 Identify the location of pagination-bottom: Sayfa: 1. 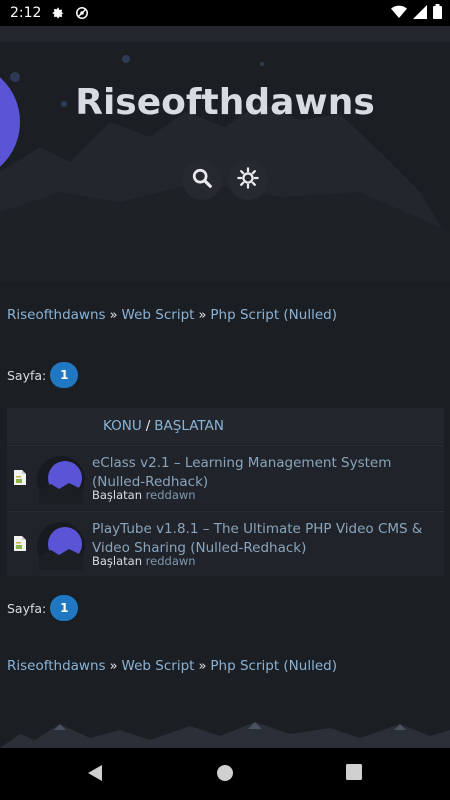
(43, 608).